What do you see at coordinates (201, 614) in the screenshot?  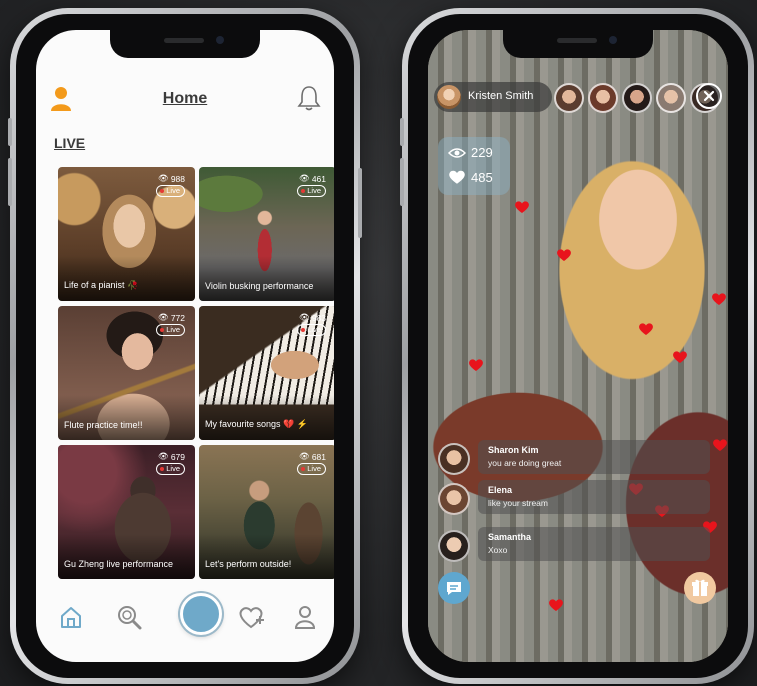 I see `record-button` at bounding box center [201, 614].